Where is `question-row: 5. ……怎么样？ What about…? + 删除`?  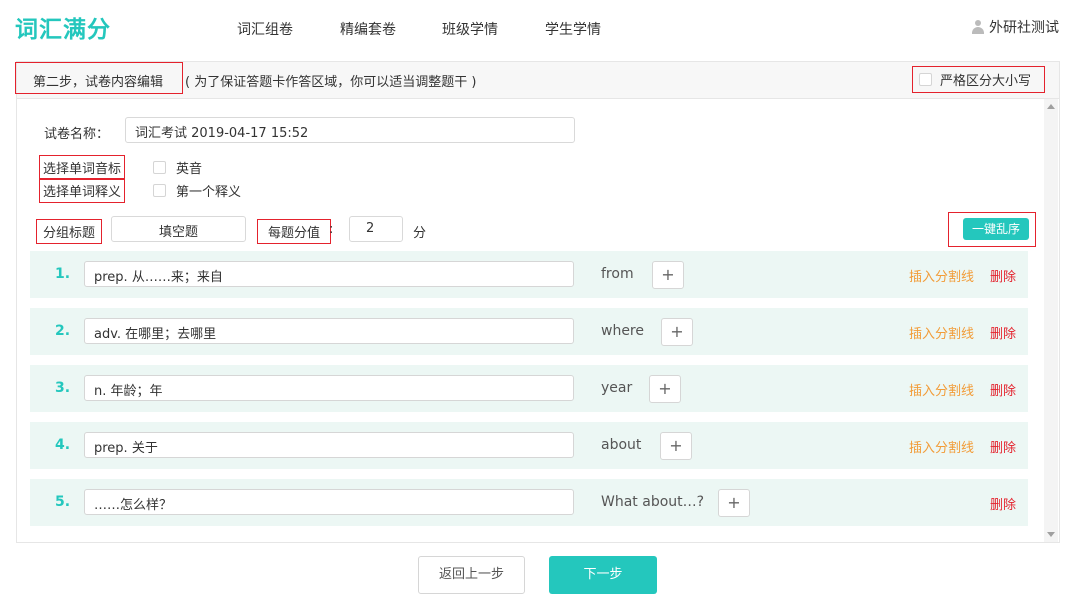 question-row: 5. ……怎么样？ What about…? + 删除 is located at coordinates (529, 502).